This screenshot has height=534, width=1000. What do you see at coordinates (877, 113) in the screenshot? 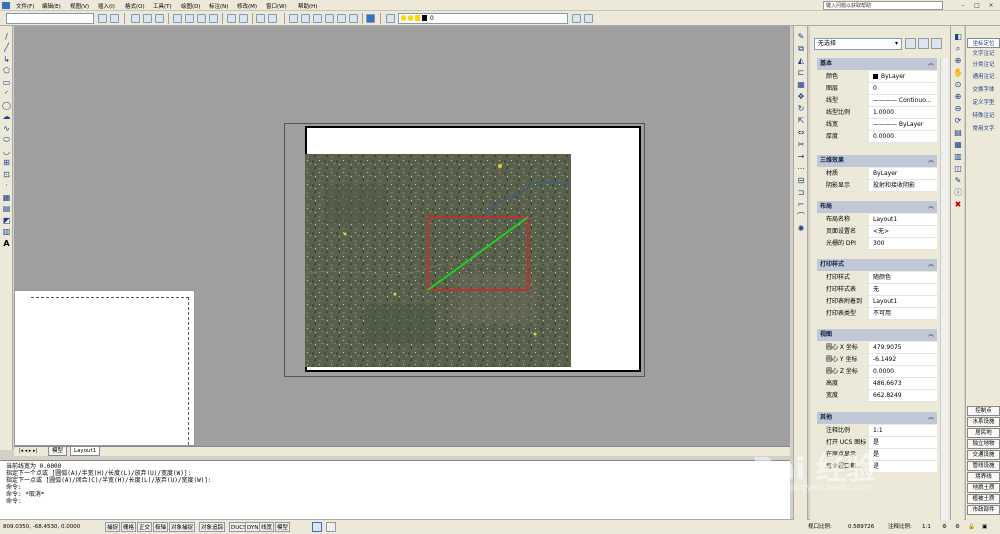
I see `prop-row-linetype-scale: 线型比例 1.0000` at bounding box center [877, 113].